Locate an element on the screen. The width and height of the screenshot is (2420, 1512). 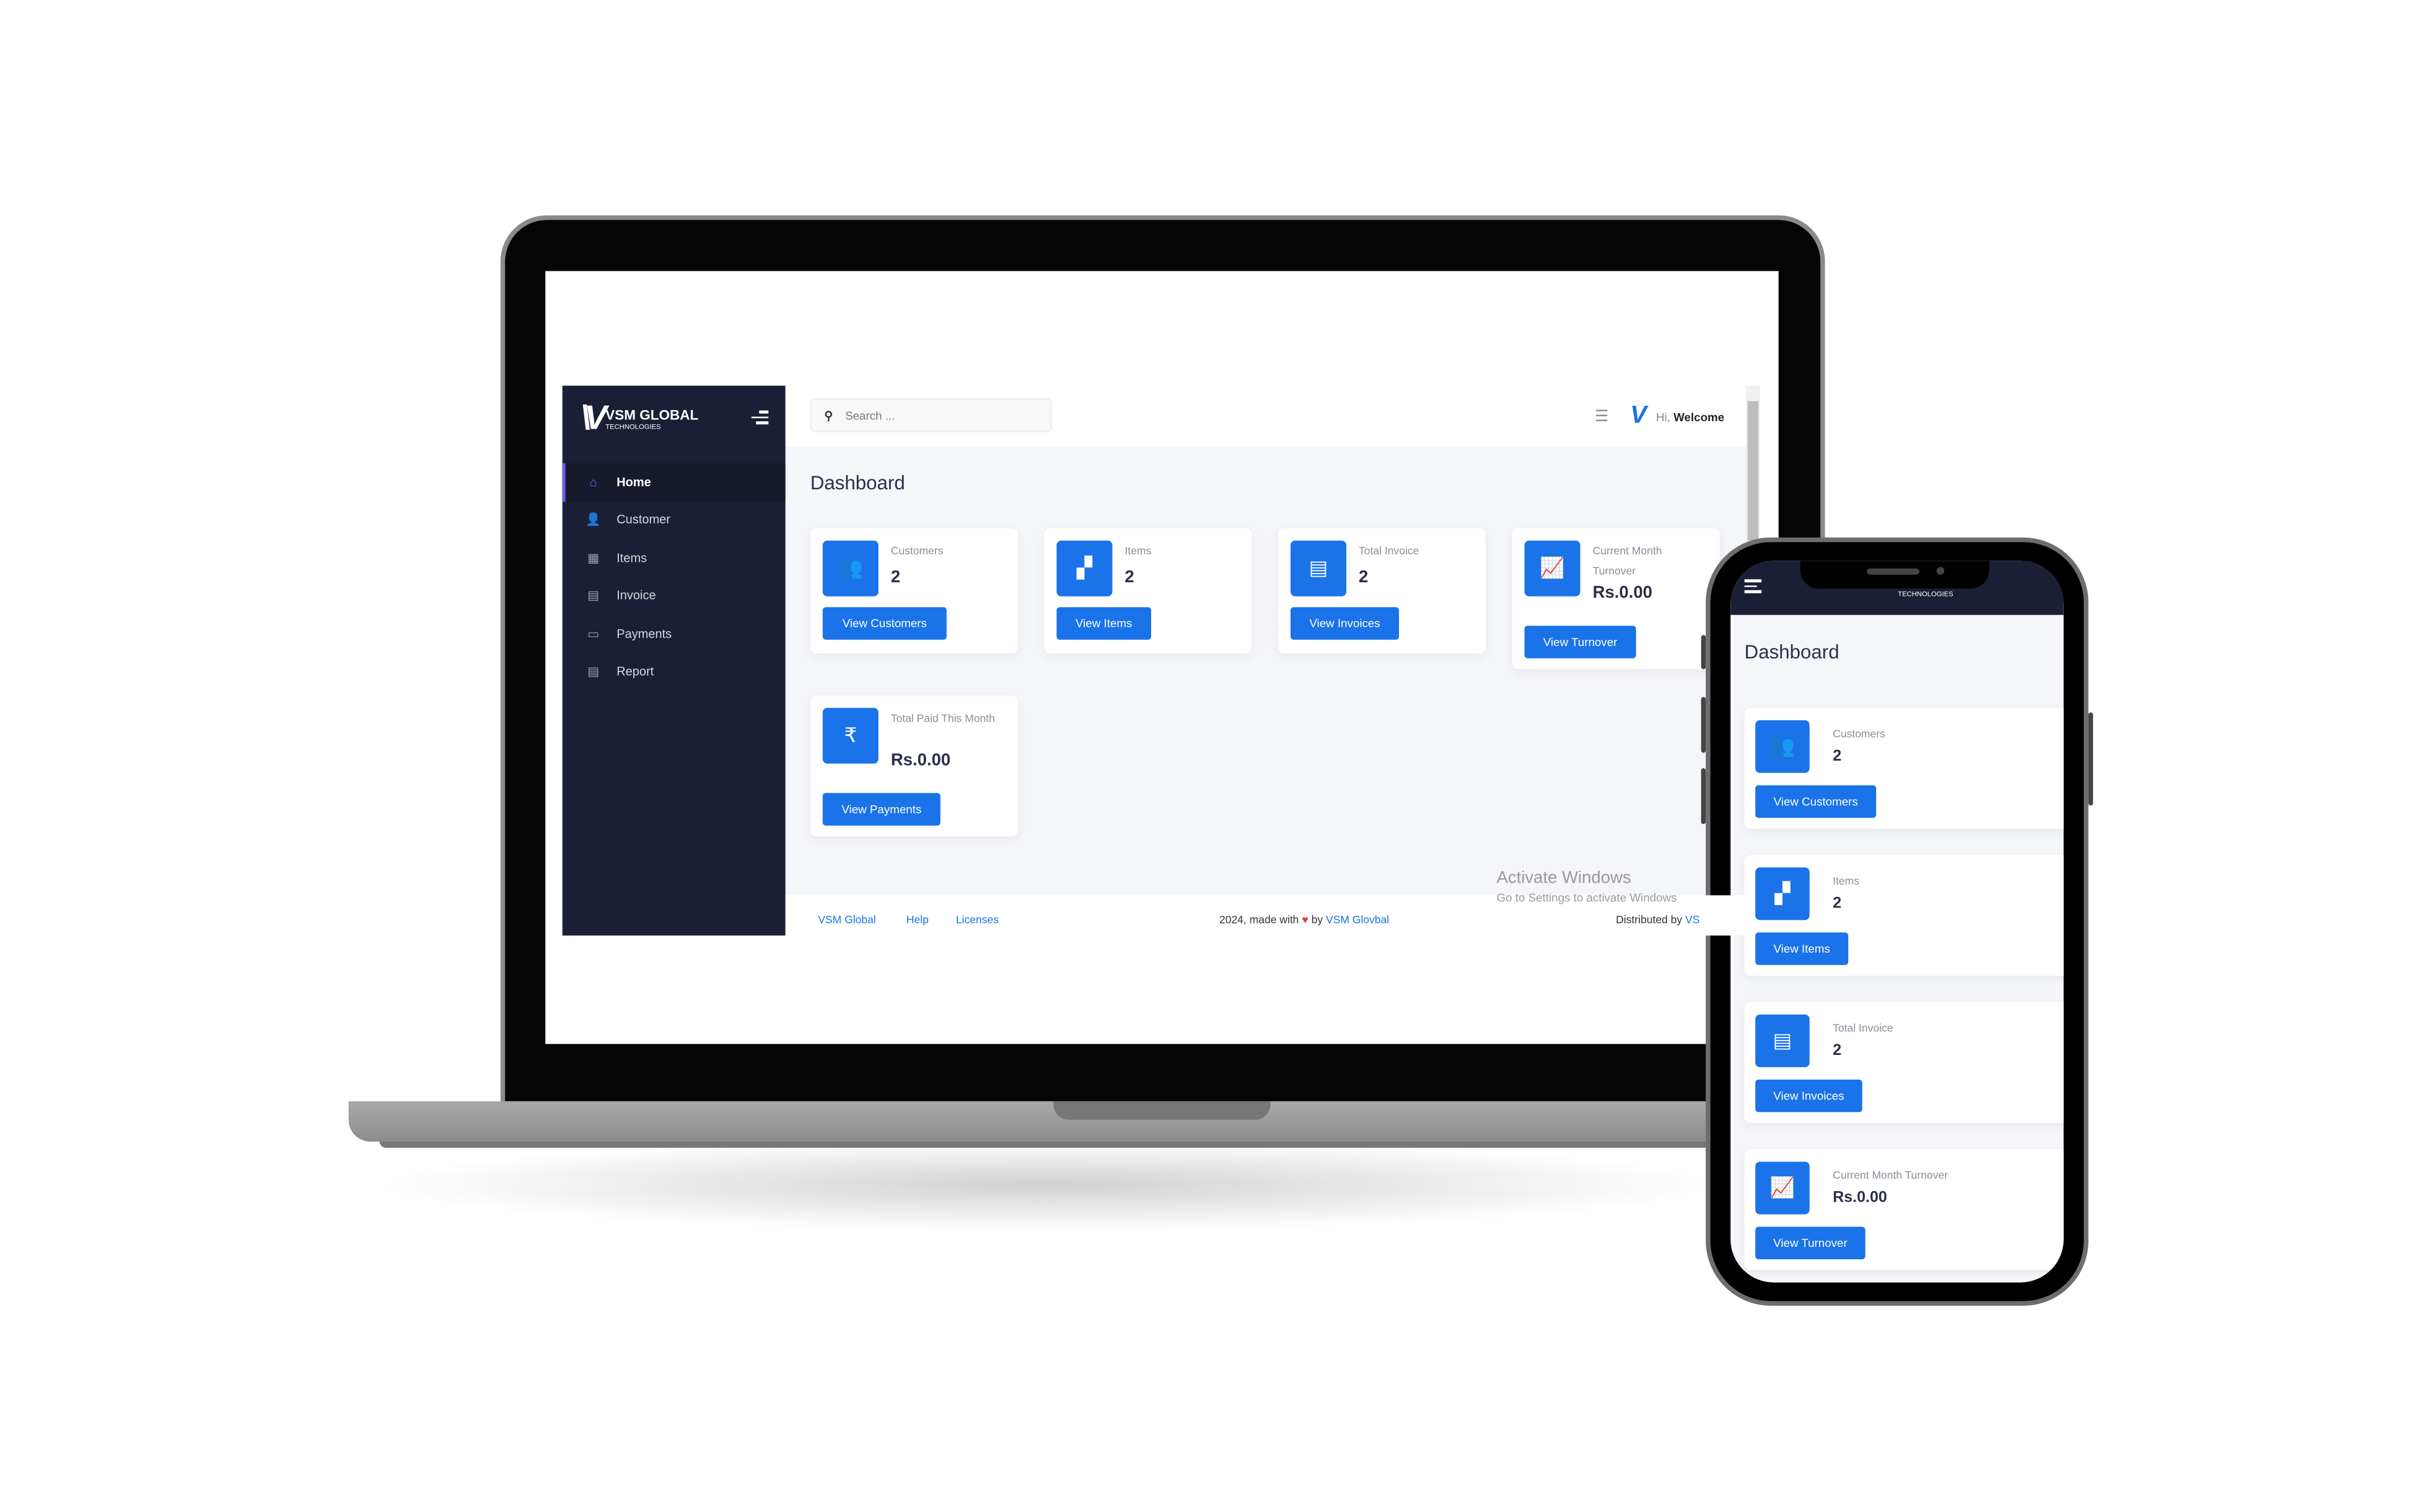
phone-stat-card: ▤ Total Invoice 2 View Invoices is located at coordinates (1904, 1062).